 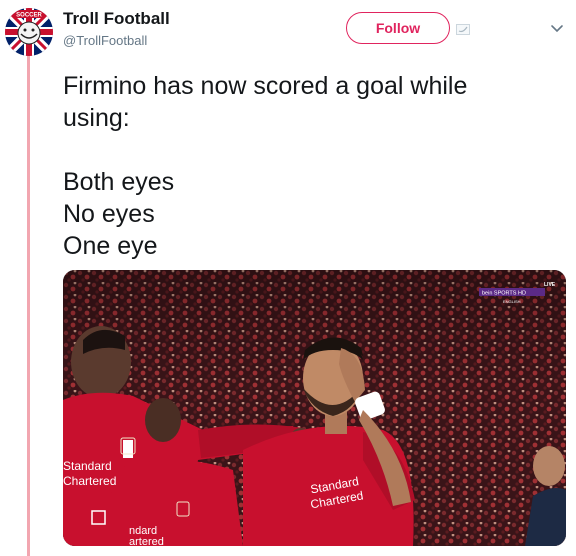 I want to click on author-handle: @TrollFootball, so click(x=105, y=40).